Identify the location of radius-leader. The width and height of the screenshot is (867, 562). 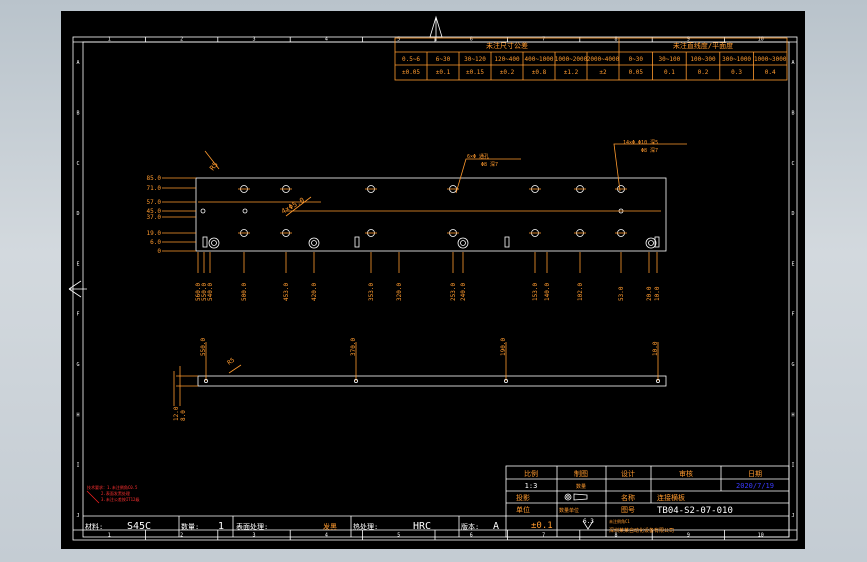
(235, 369).